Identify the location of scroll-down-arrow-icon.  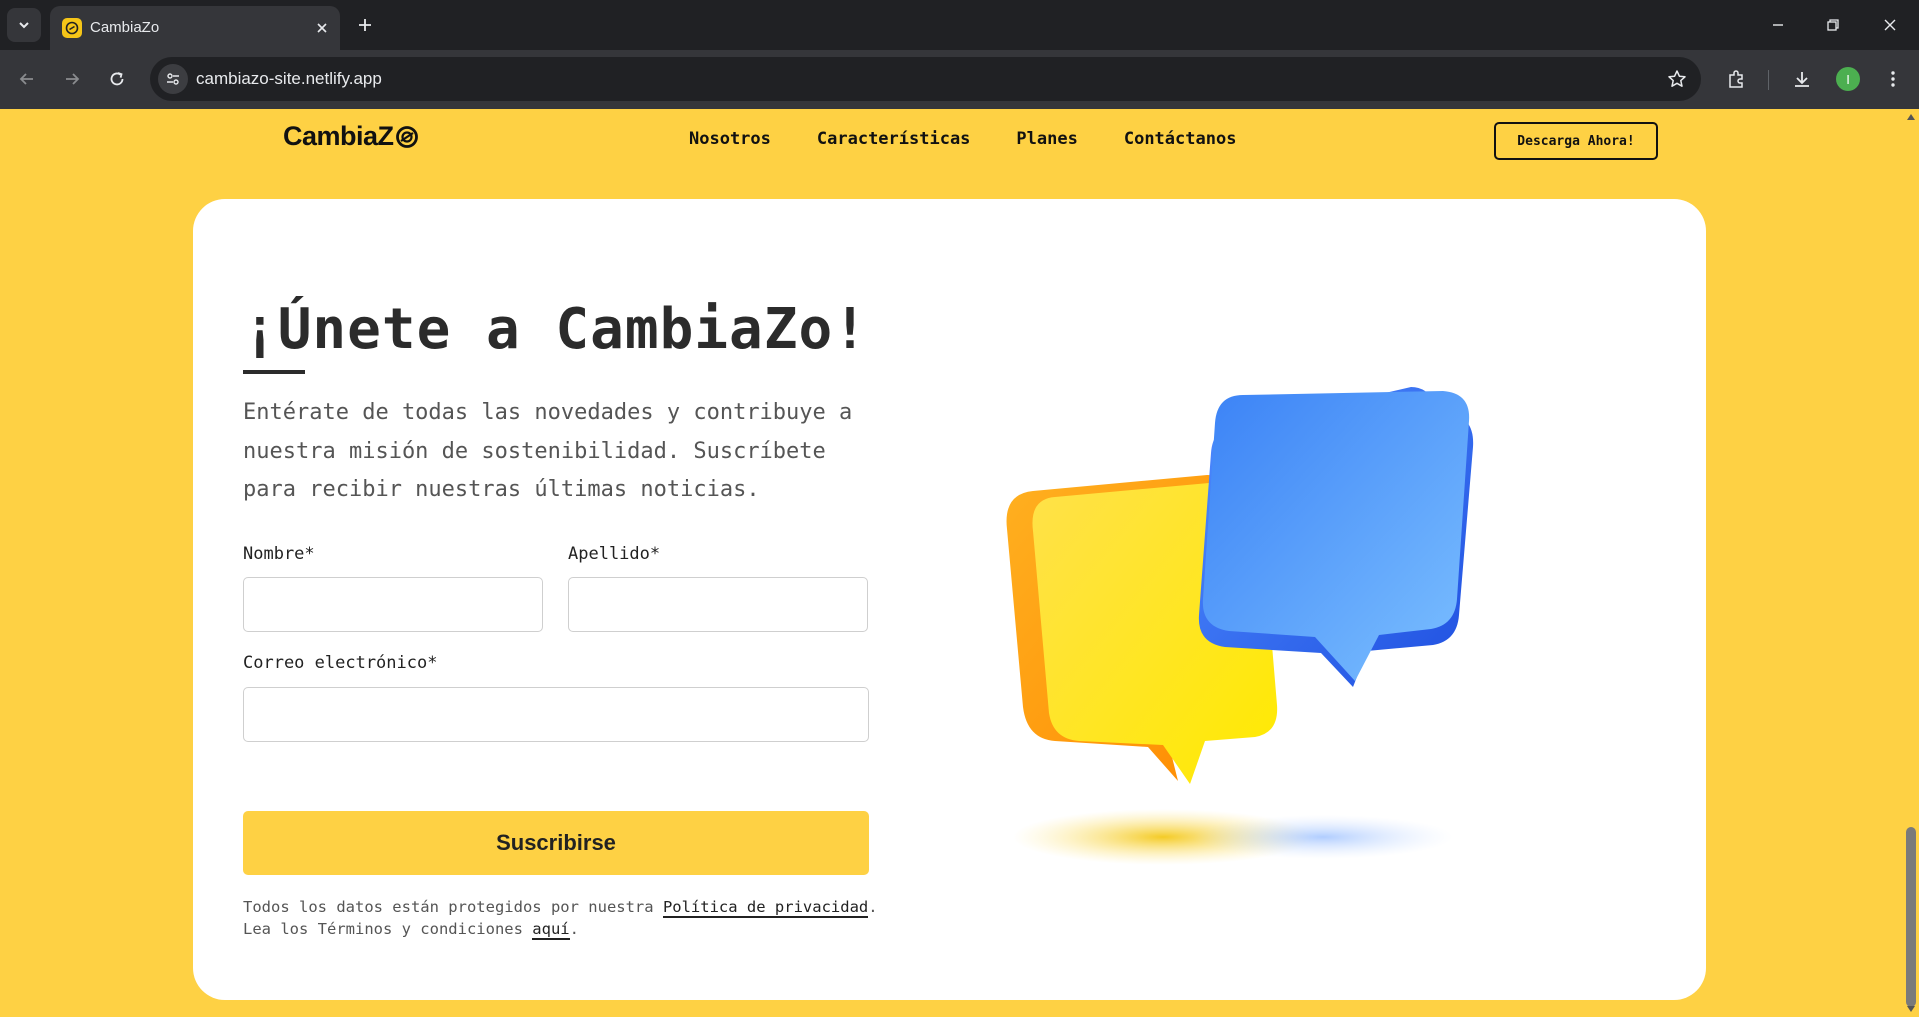
(1911, 1009).